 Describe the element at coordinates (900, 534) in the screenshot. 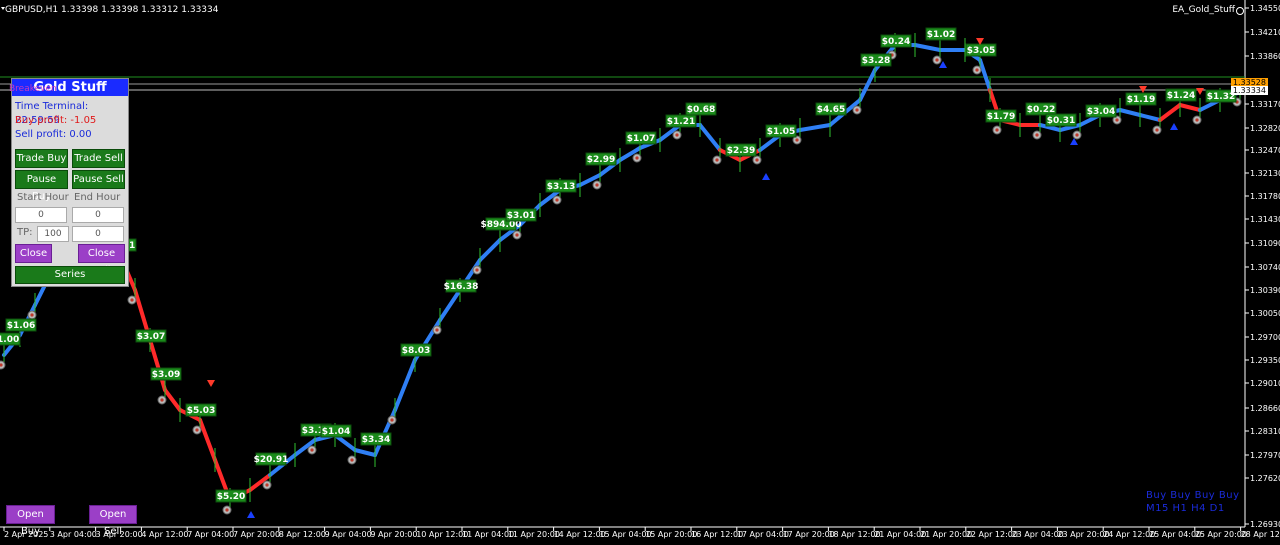

I see `time-tick-label: 21 Apr 04:00` at that location.